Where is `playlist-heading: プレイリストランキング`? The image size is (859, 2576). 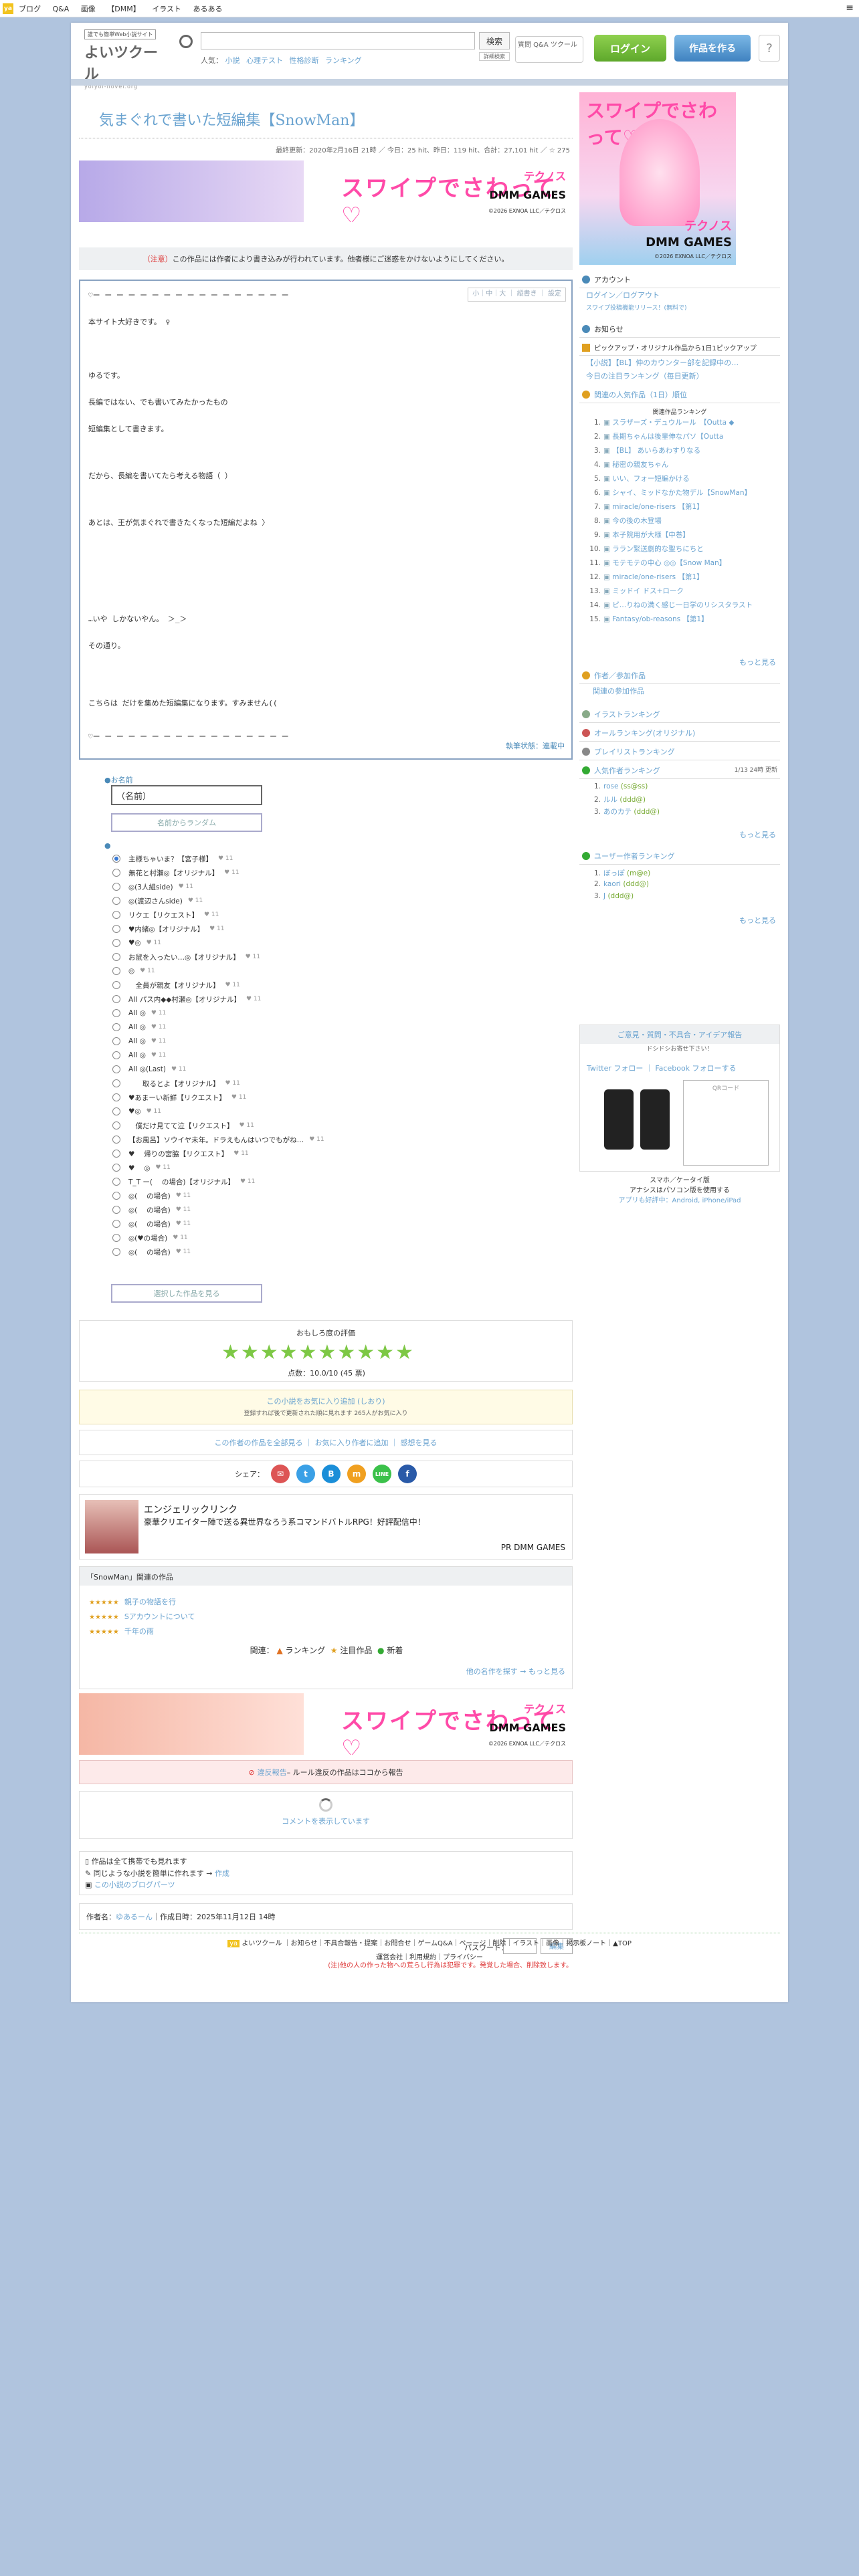 playlist-heading: プレイリストランキング is located at coordinates (679, 752).